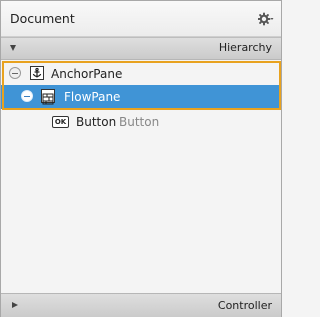 This screenshot has width=320, height=317. What do you see at coordinates (42, 18) in the screenshot?
I see `document-title: Document` at bounding box center [42, 18].